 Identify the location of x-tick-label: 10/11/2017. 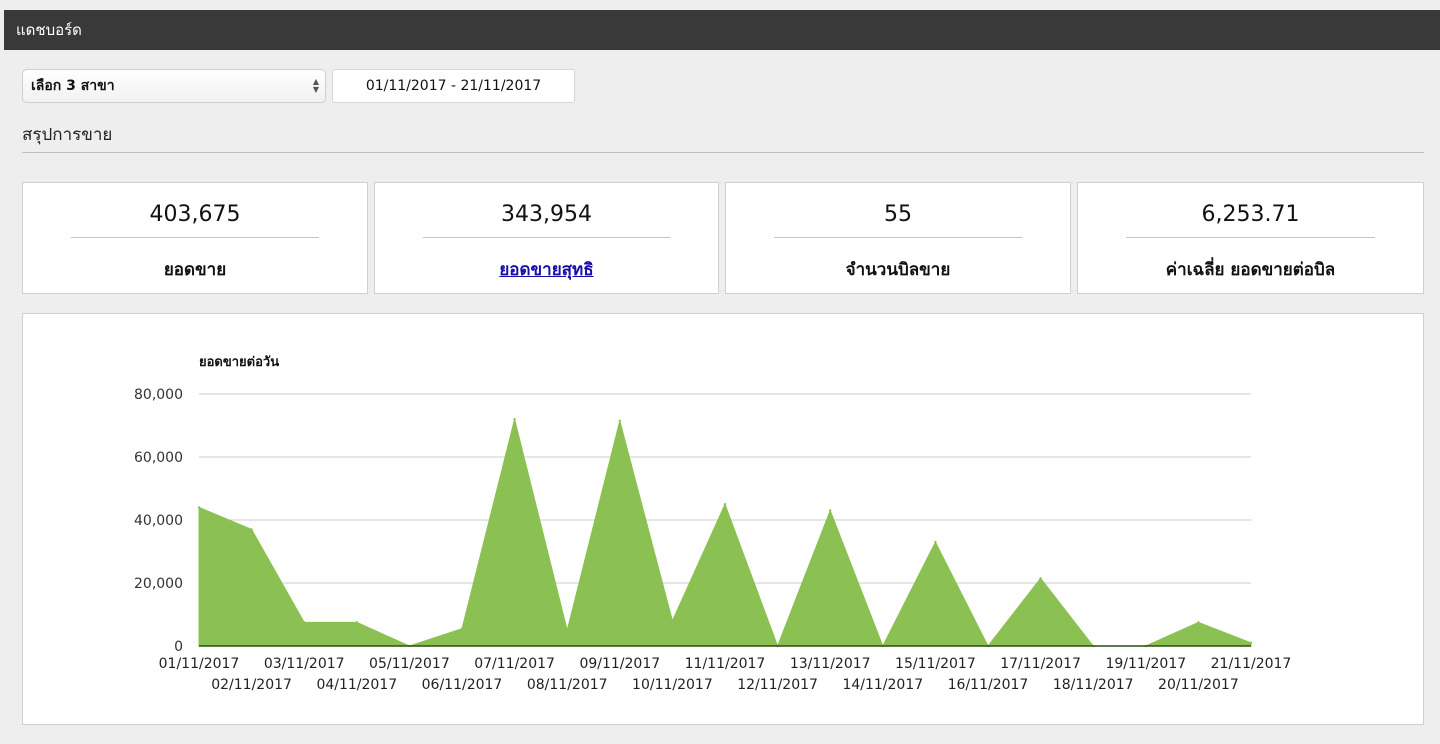
(672, 685).